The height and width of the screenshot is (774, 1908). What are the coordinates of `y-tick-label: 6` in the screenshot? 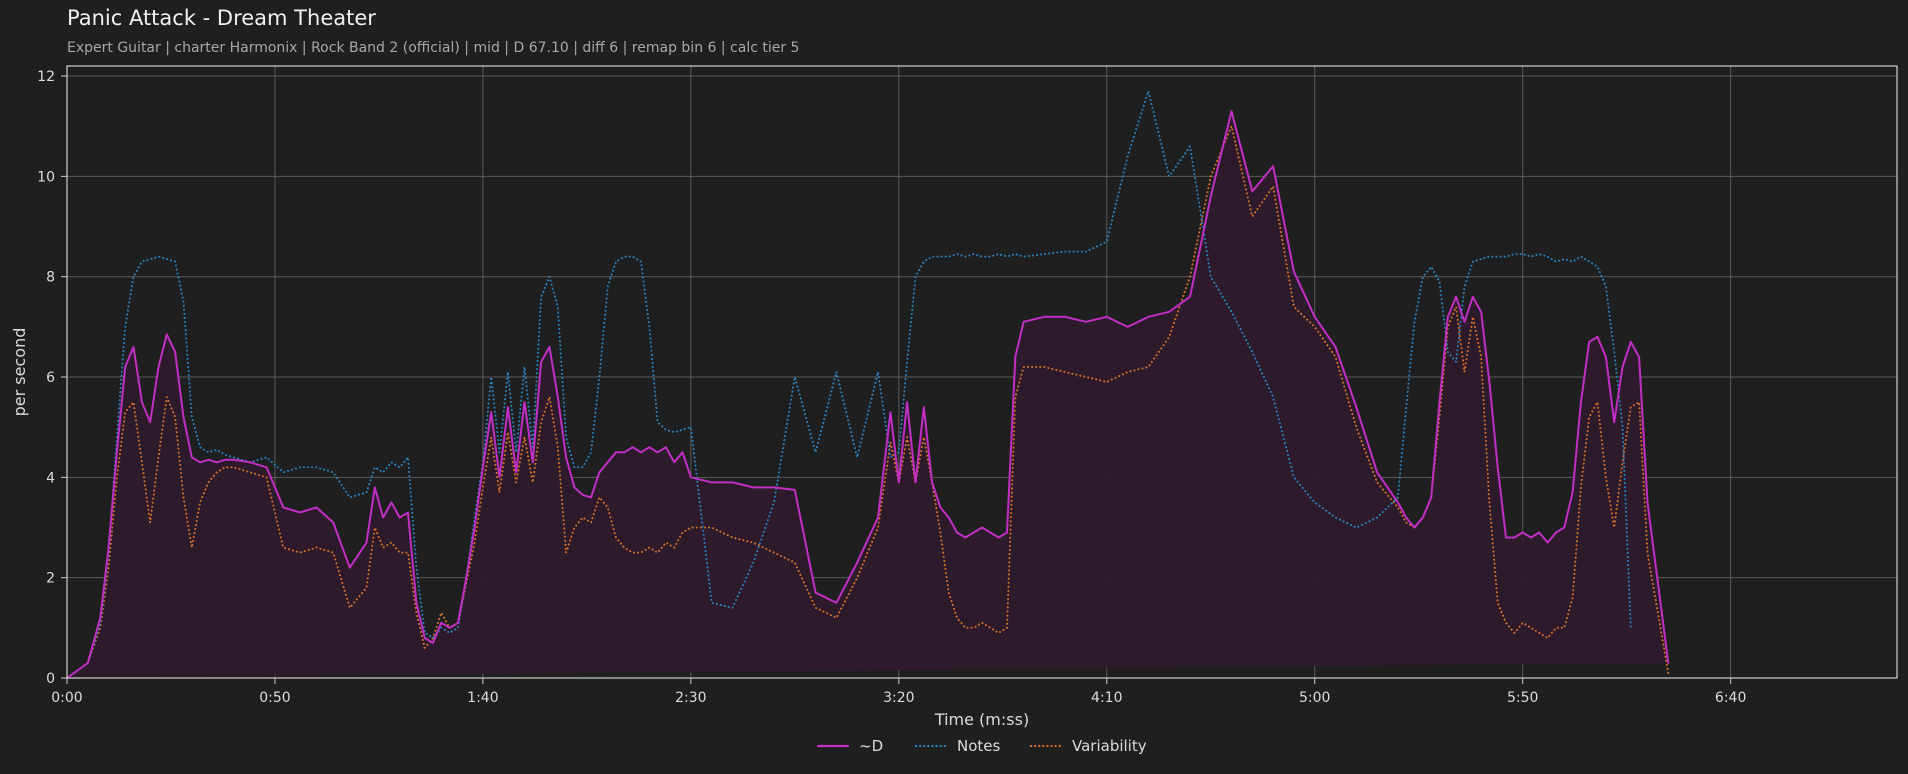 It's located at (50, 378).